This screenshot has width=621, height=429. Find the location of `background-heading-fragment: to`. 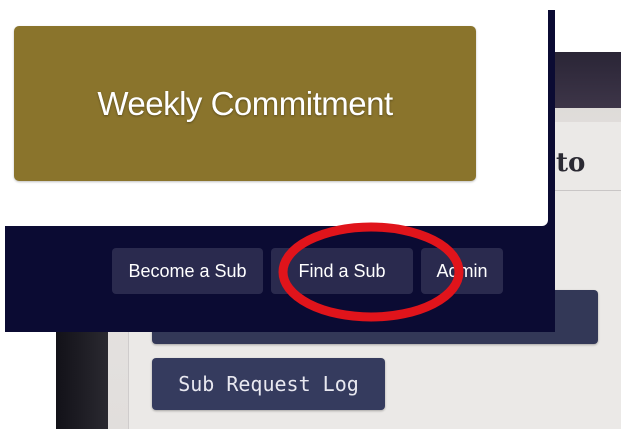

background-heading-fragment: to is located at coordinates (571, 163).